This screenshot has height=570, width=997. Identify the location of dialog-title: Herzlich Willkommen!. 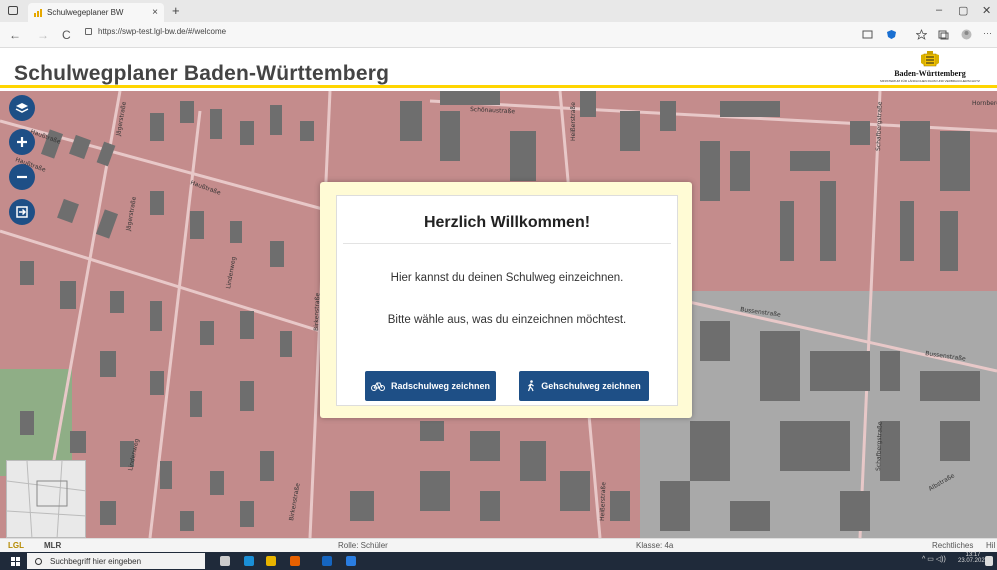
(507, 222).